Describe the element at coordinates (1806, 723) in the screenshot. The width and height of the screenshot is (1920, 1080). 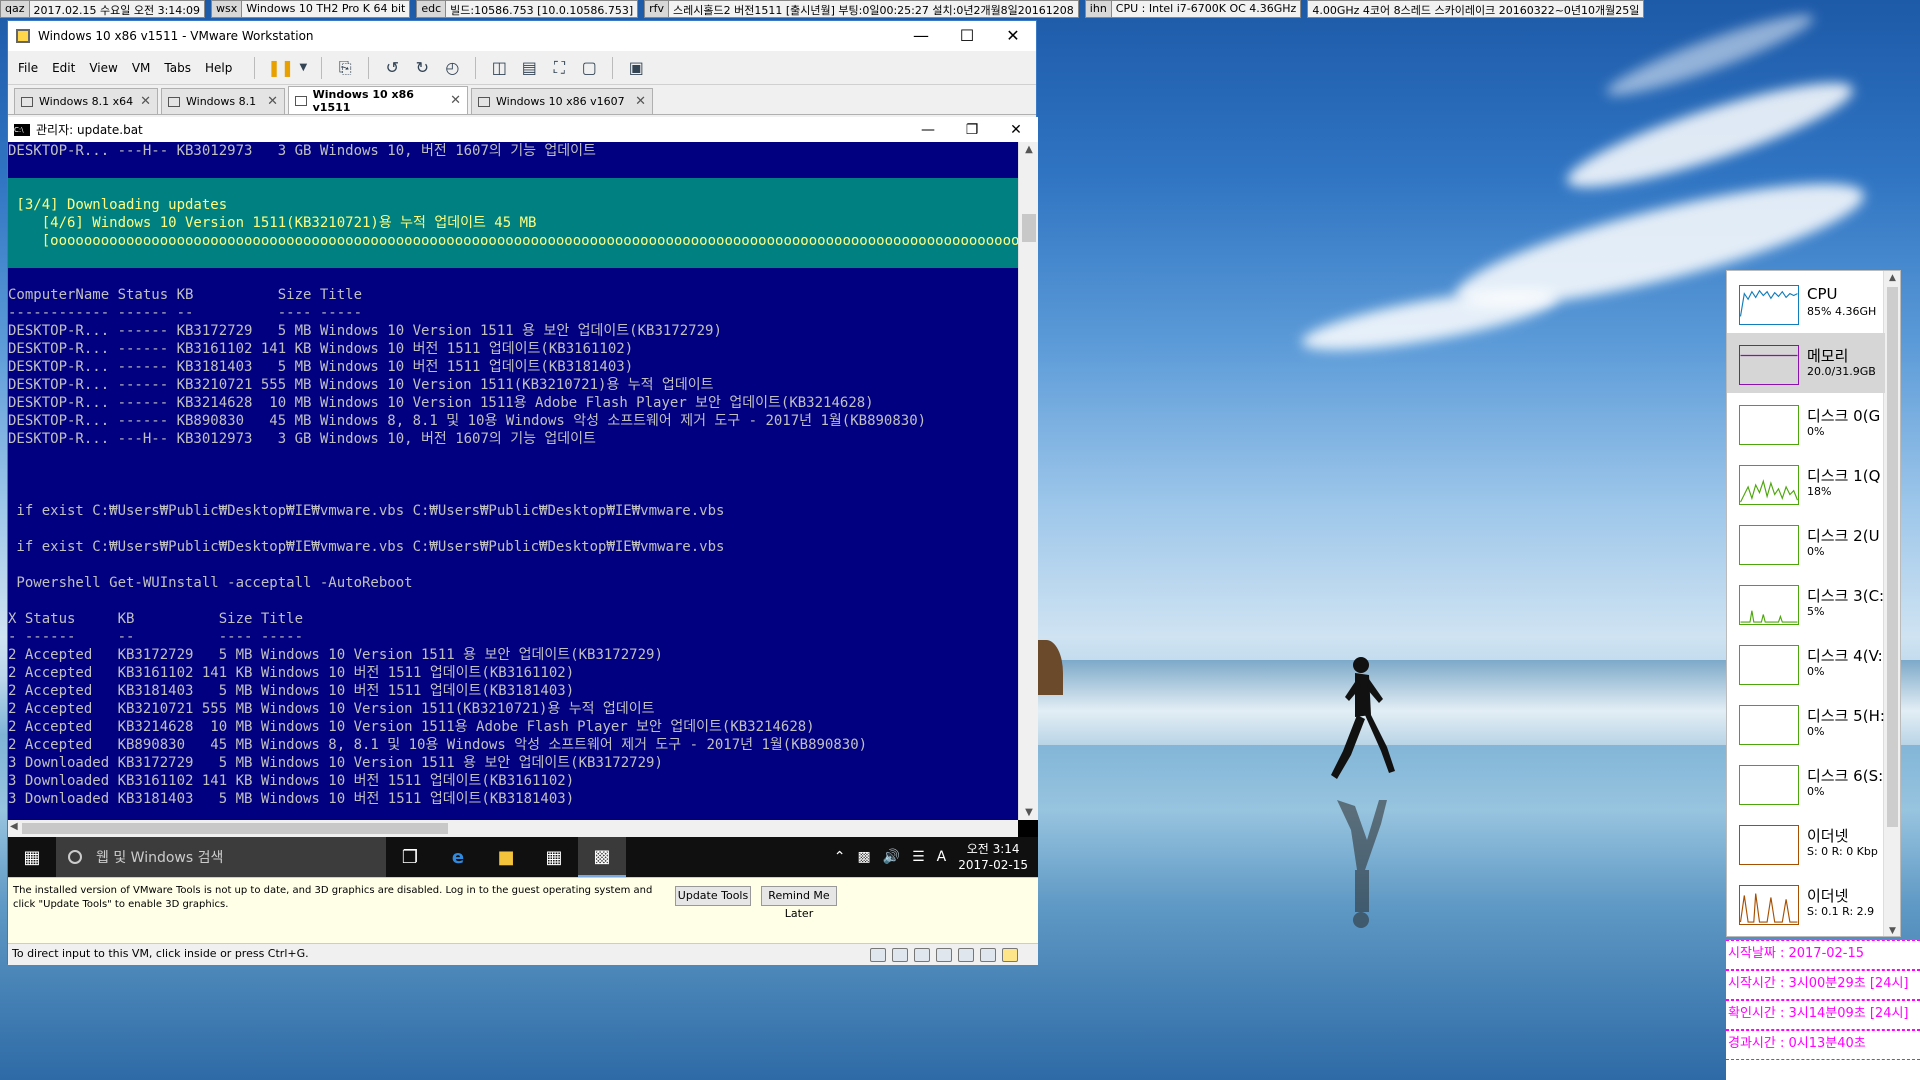
I see `perf-item: 디스크 5(H: 0%` at that location.